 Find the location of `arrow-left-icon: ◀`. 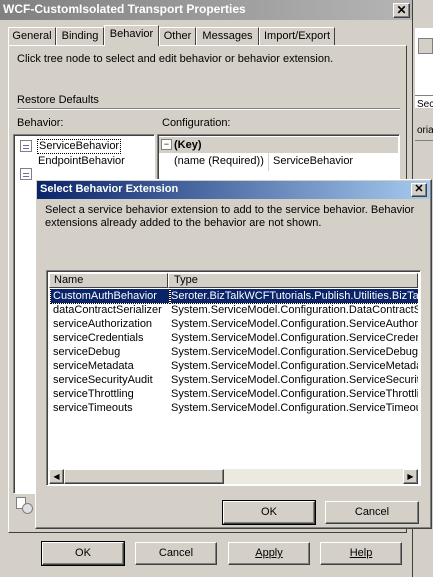

arrow-left-icon: ◀ is located at coordinates (56, 476).